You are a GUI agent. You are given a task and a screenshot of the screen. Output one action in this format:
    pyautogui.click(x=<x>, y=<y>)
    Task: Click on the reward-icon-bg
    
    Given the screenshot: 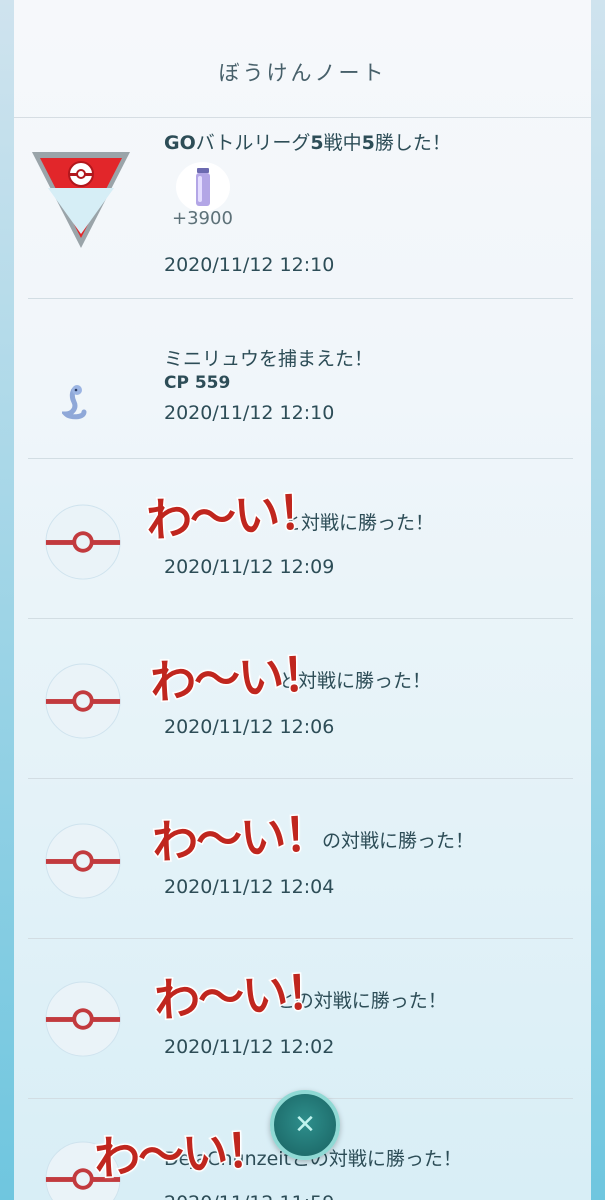 What is the action you would take?
    pyautogui.click(x=203, y=187)
    